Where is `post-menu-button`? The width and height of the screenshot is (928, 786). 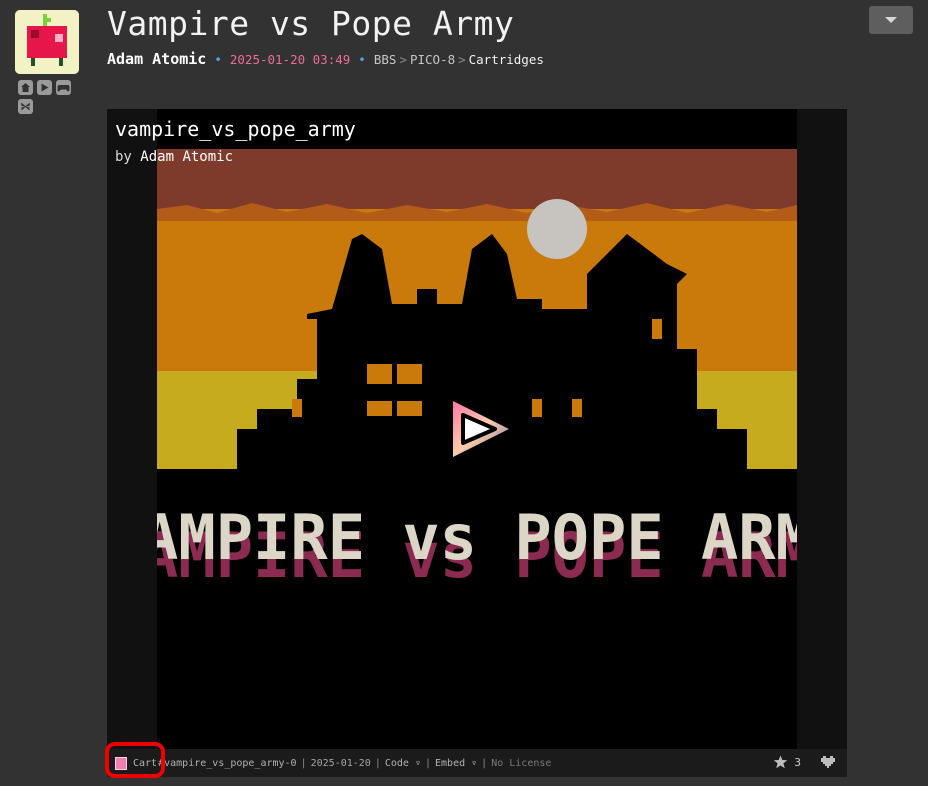
post-menu-button is located at coordinates (891, 20).